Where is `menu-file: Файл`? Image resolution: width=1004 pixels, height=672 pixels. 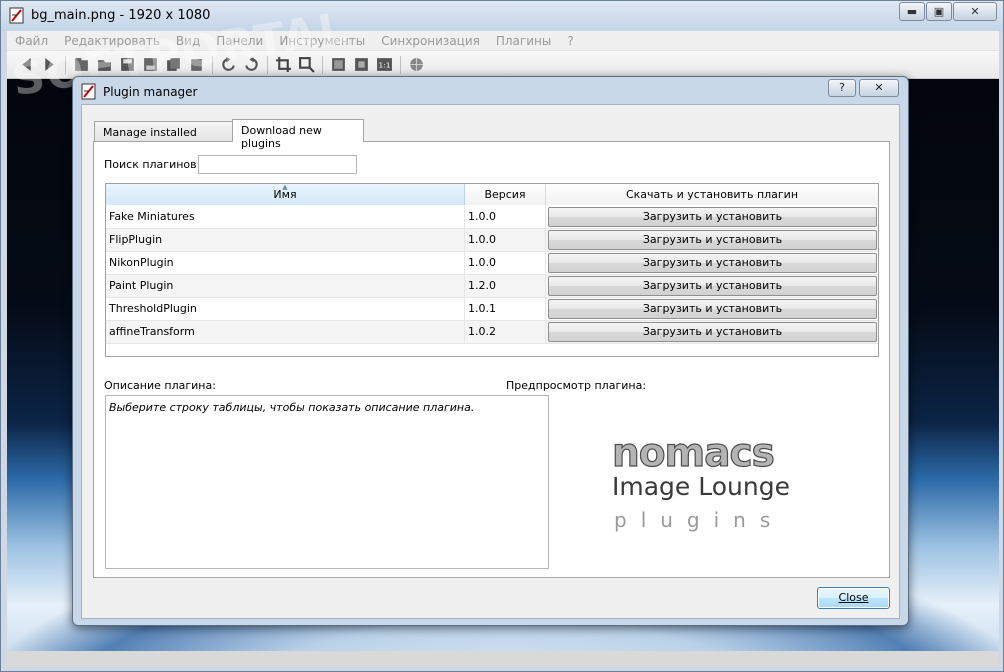
menu-file: Файл is located at coordinates (31, 40).